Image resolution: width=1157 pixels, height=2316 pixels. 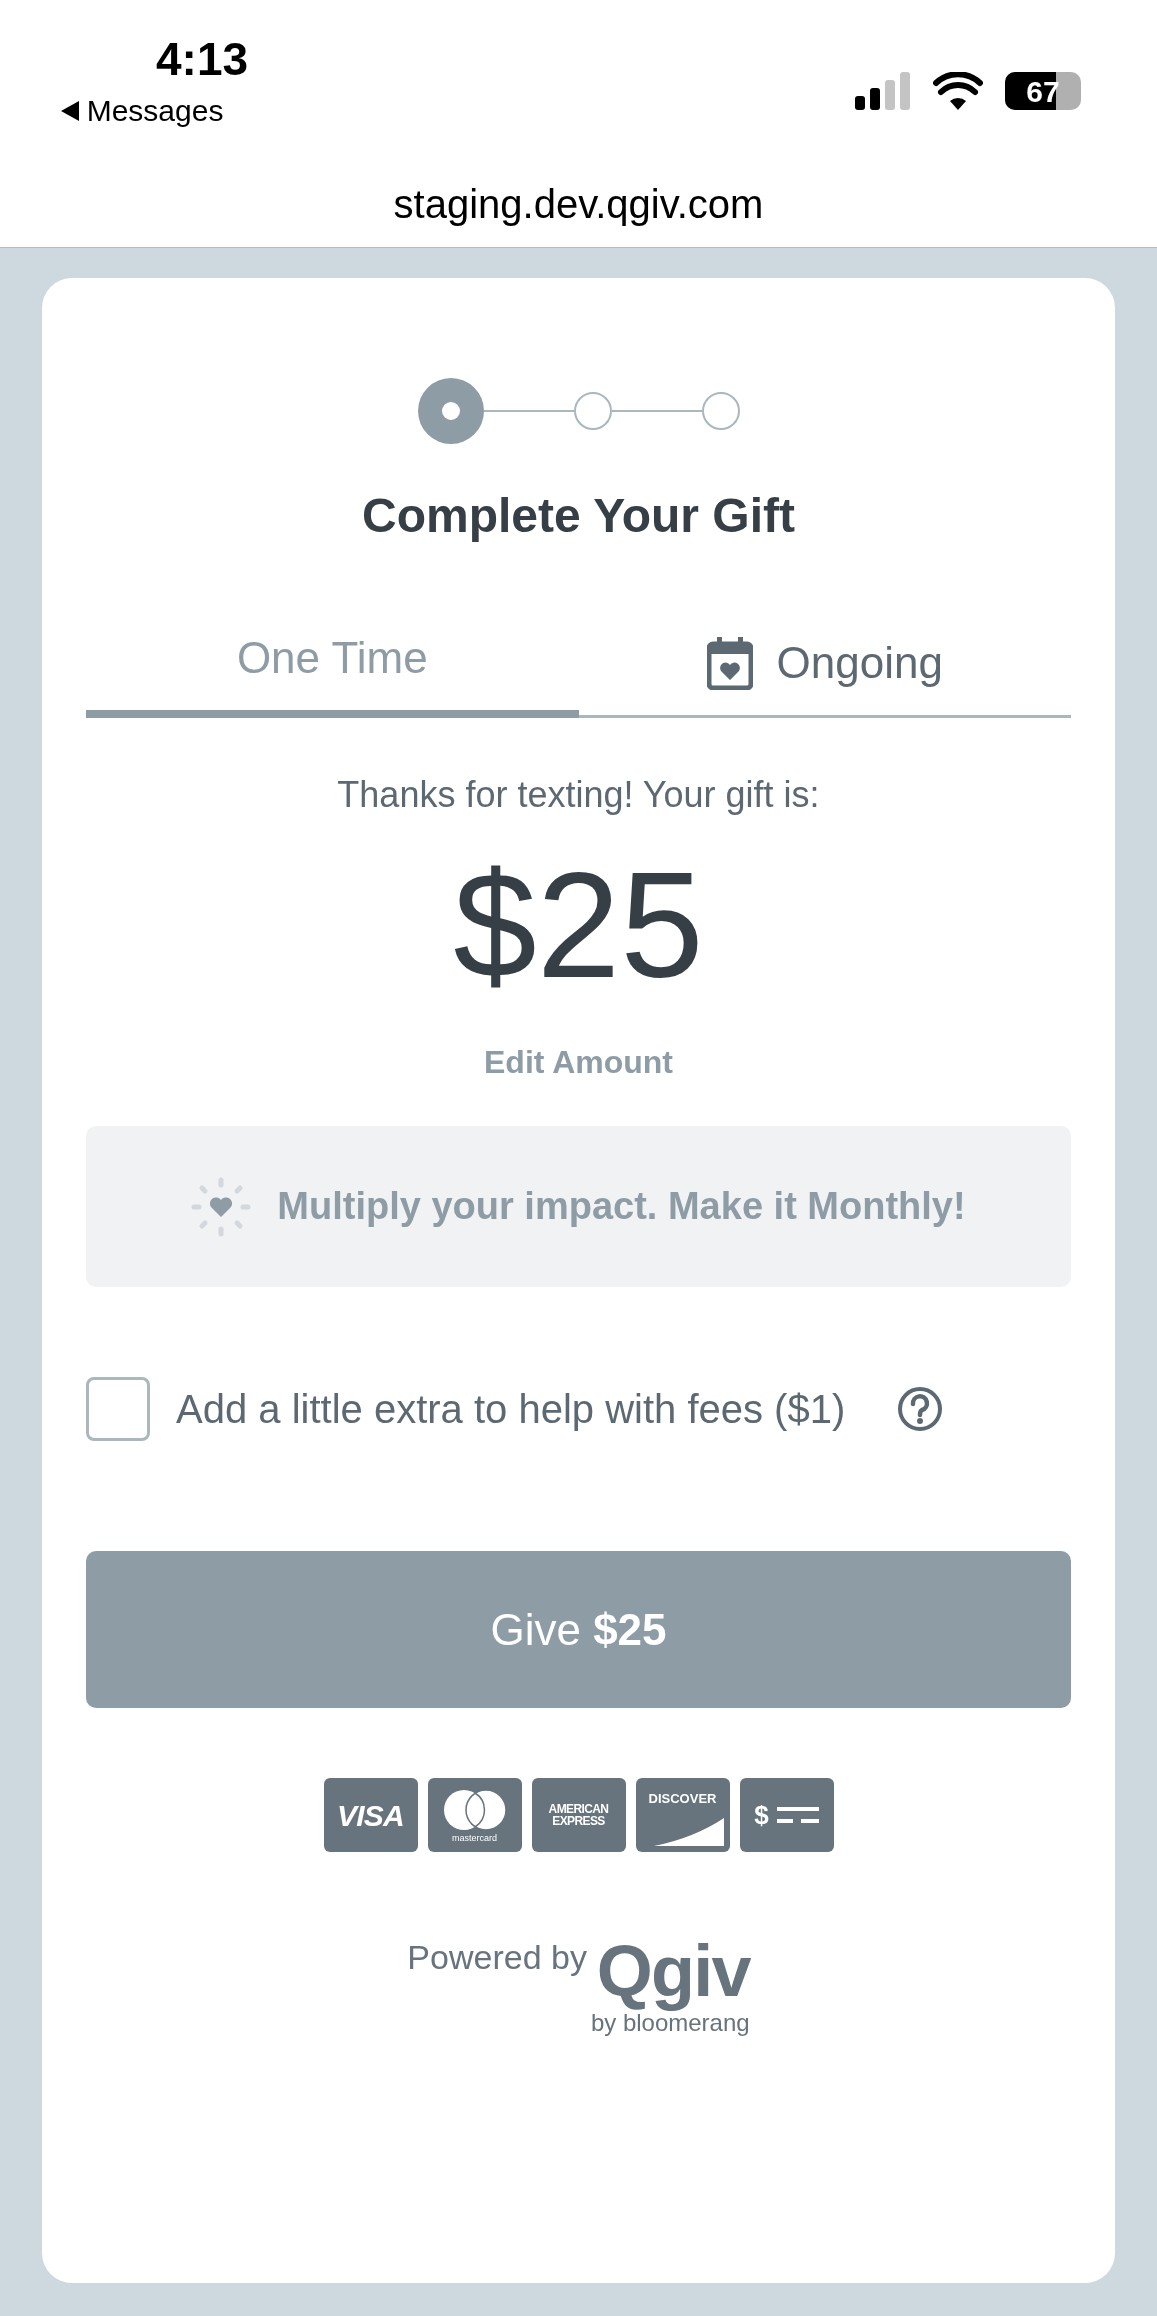 I want to click on amount-intro-text: Thanks for texting! Your gift is:, so click(x=578, y=795).